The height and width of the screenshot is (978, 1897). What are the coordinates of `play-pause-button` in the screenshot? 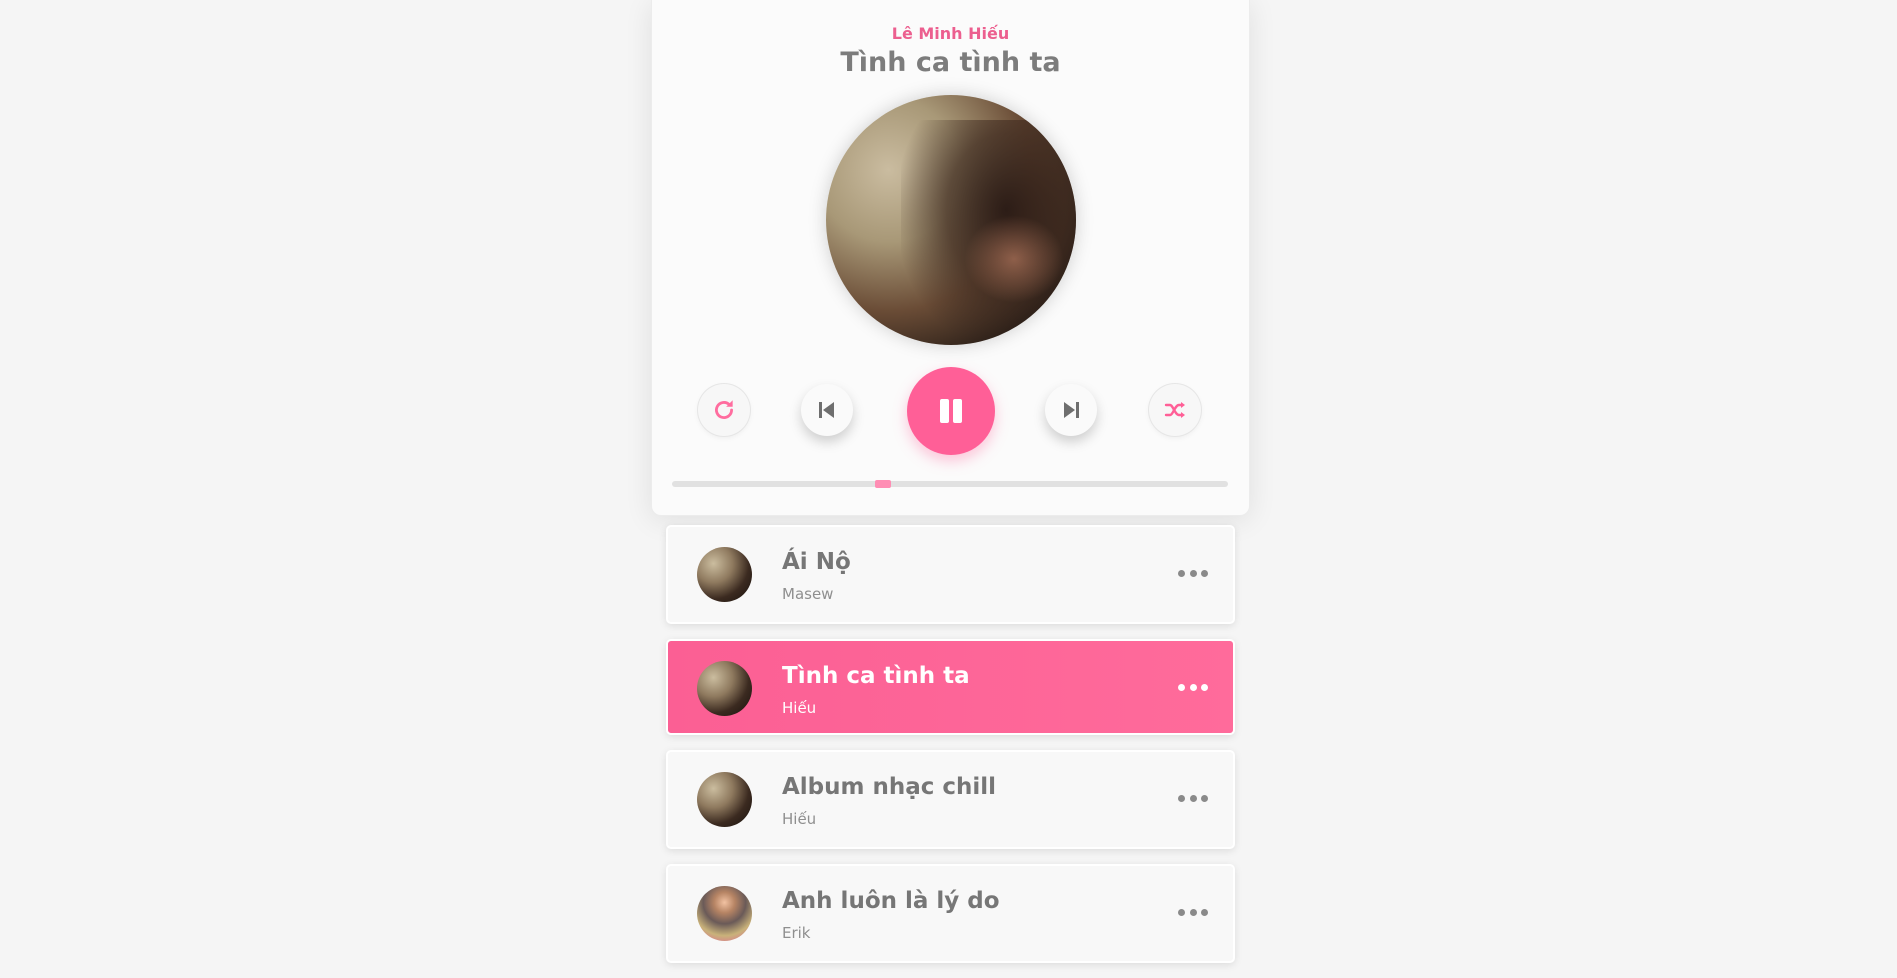 It's located at (951, 411).